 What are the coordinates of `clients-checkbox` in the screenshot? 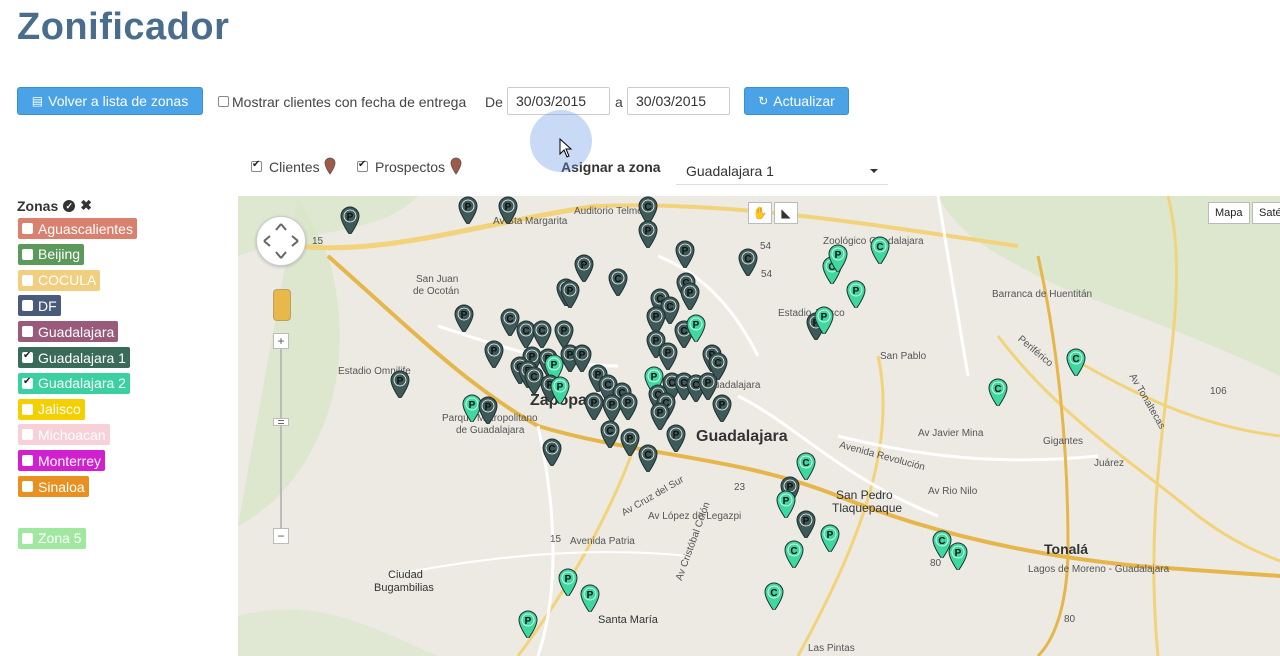 It's located at (256, 165).